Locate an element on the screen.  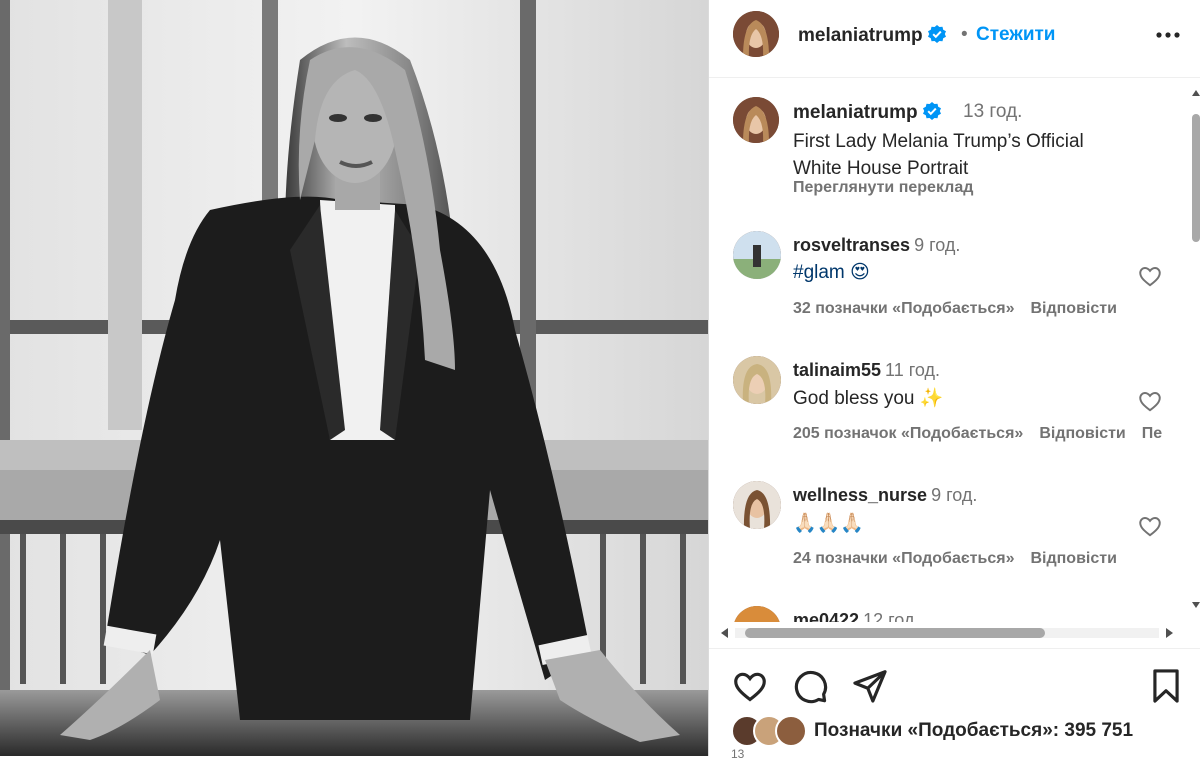
comment-time: 11 год. is located at coordinates (912, 370).